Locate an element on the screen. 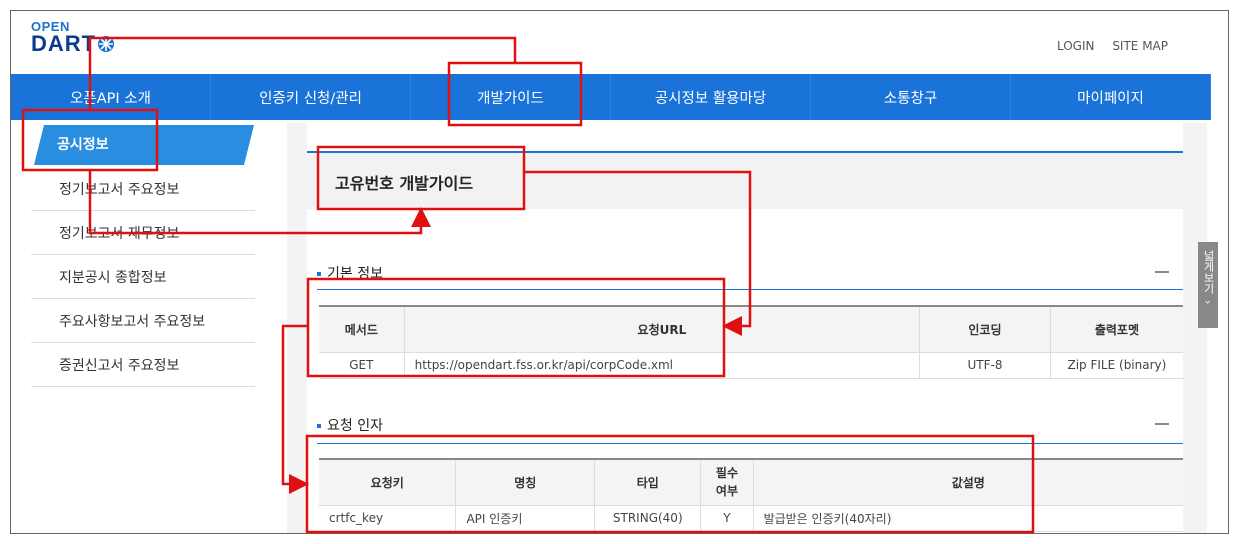  header-output-format: 출력포멧 is located at coordinates (1116, 328).